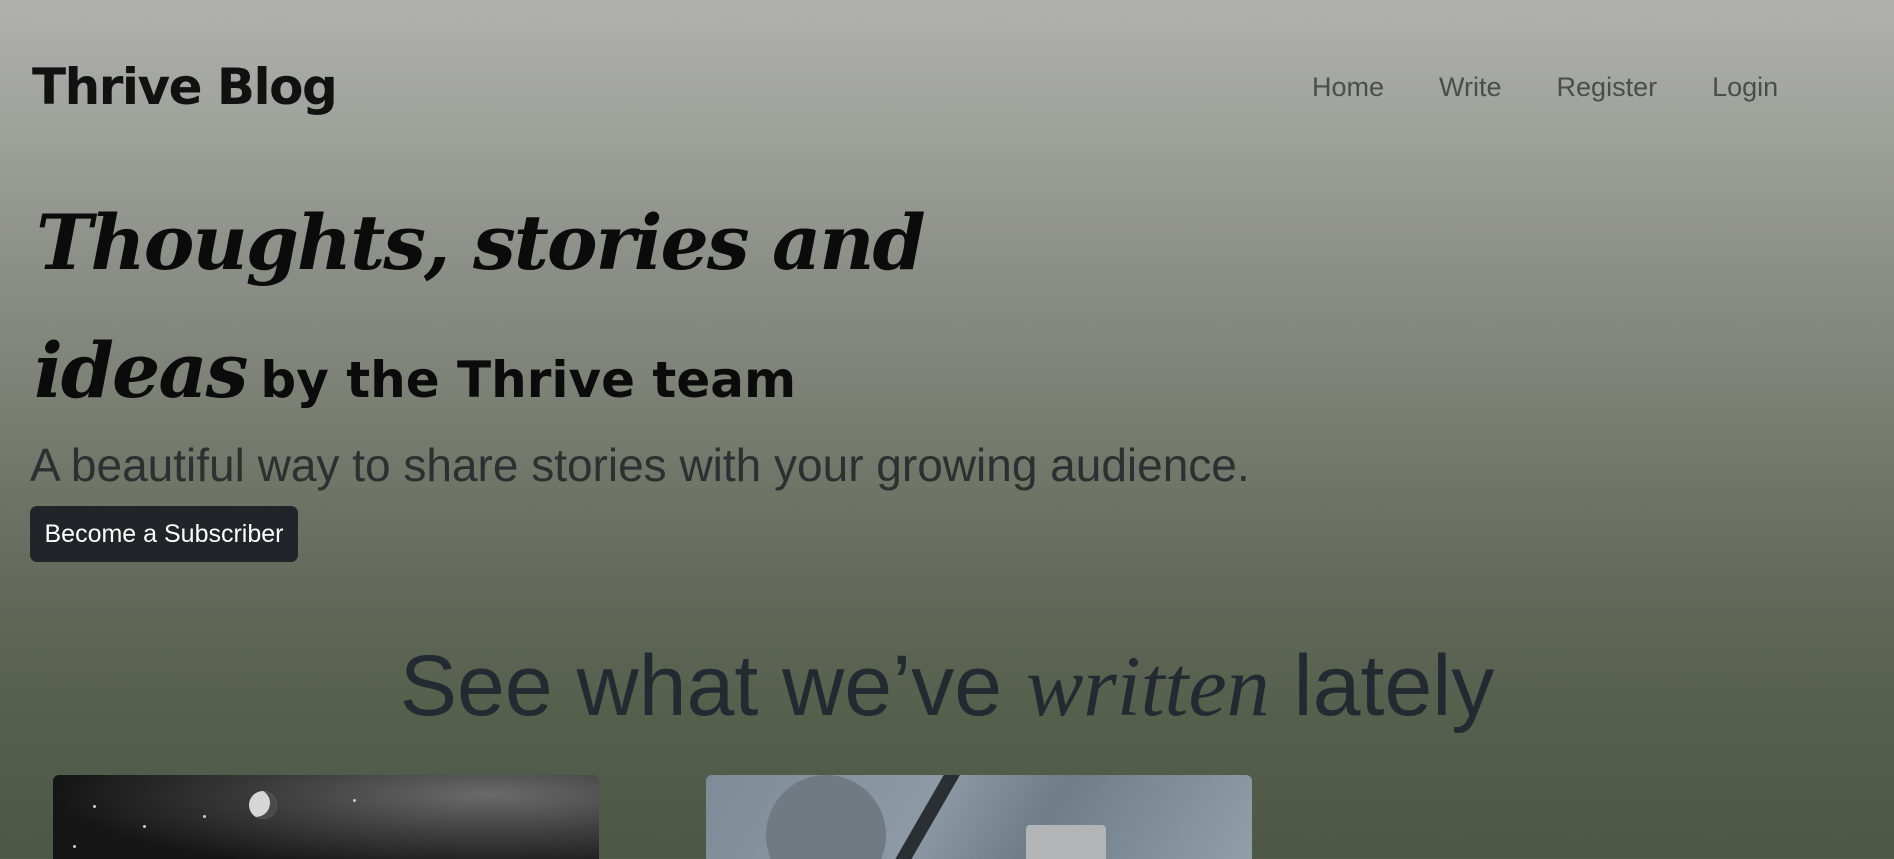  What do you see at coordinates (701, 686) in the screenshot?
I see `section-title-before: See what we’ve` at bounding box center [701, 686].